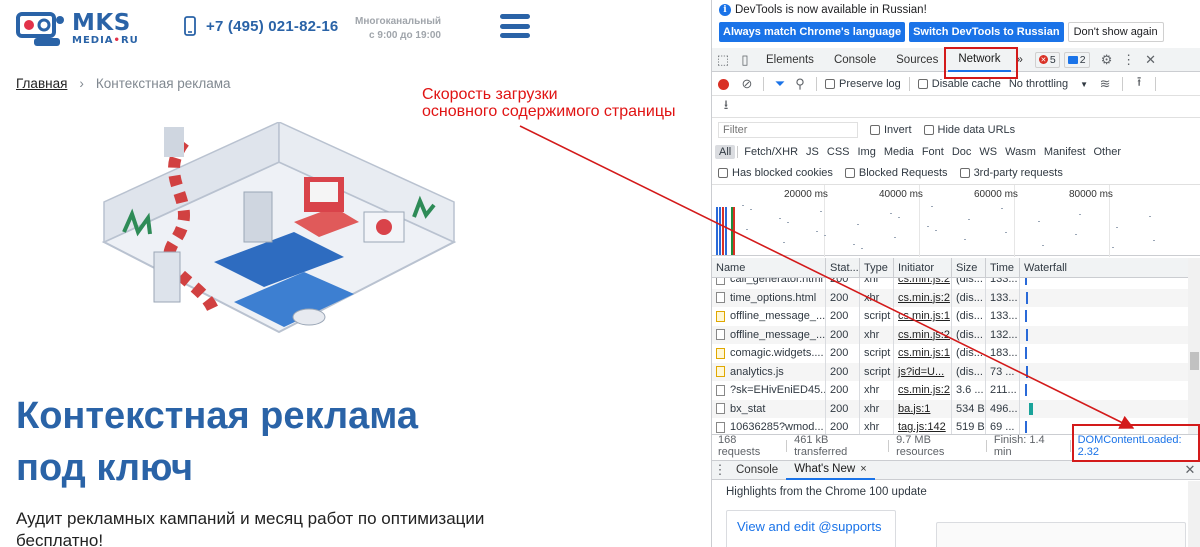 The image size is (1200, 547). Describe the element at coordinates (855, 60) in the screenshot. I see `tab-console: Console` at that location.